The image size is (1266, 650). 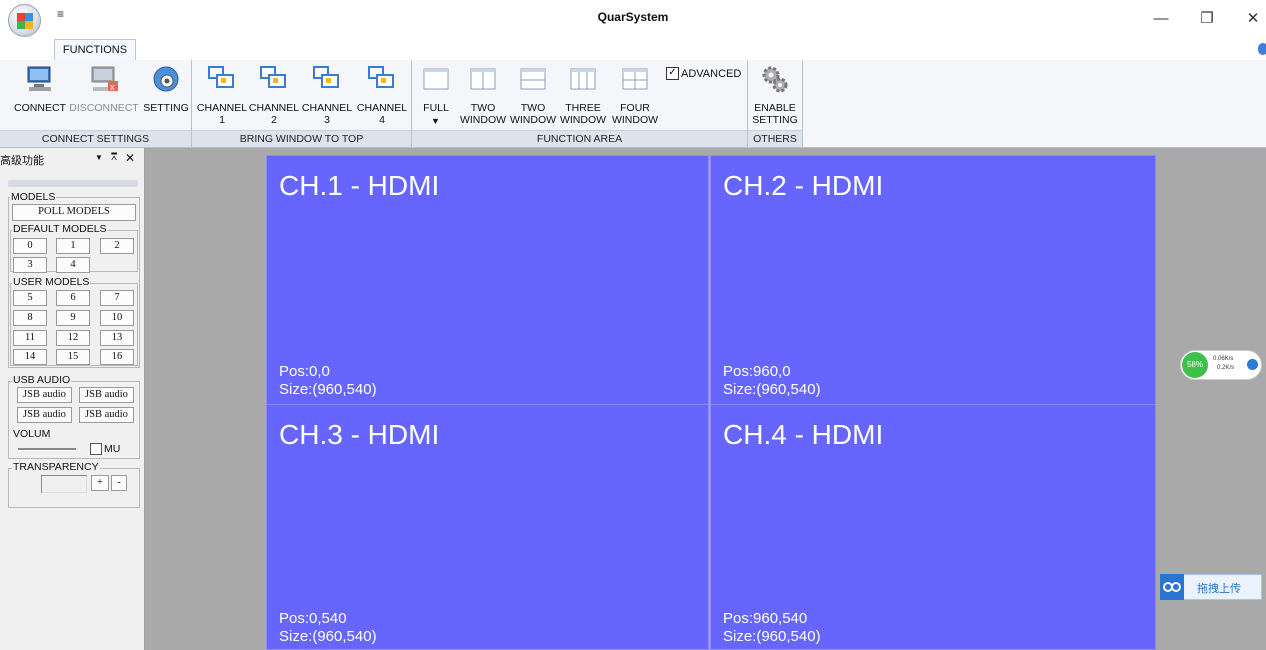 What do you see at coordinates (933, 527) in the screenshot?
I see `channel-window-4: CH.4 - HDMI Pos:960,540 Size:(960,540)` at bounding box center [933, 527].